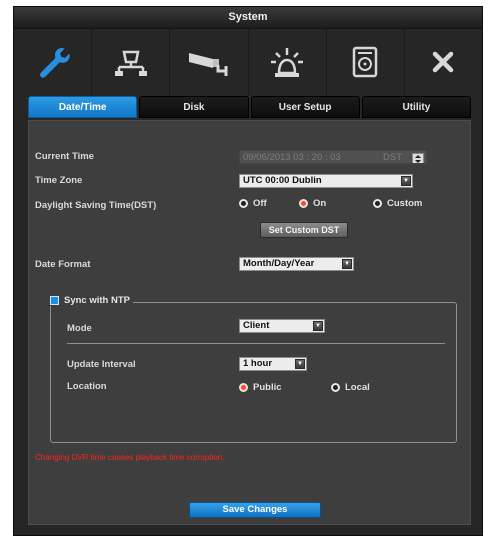 The height and width of the screenshot is (536, 496). I want to click on mode-label: Mode, so click(79, 328).